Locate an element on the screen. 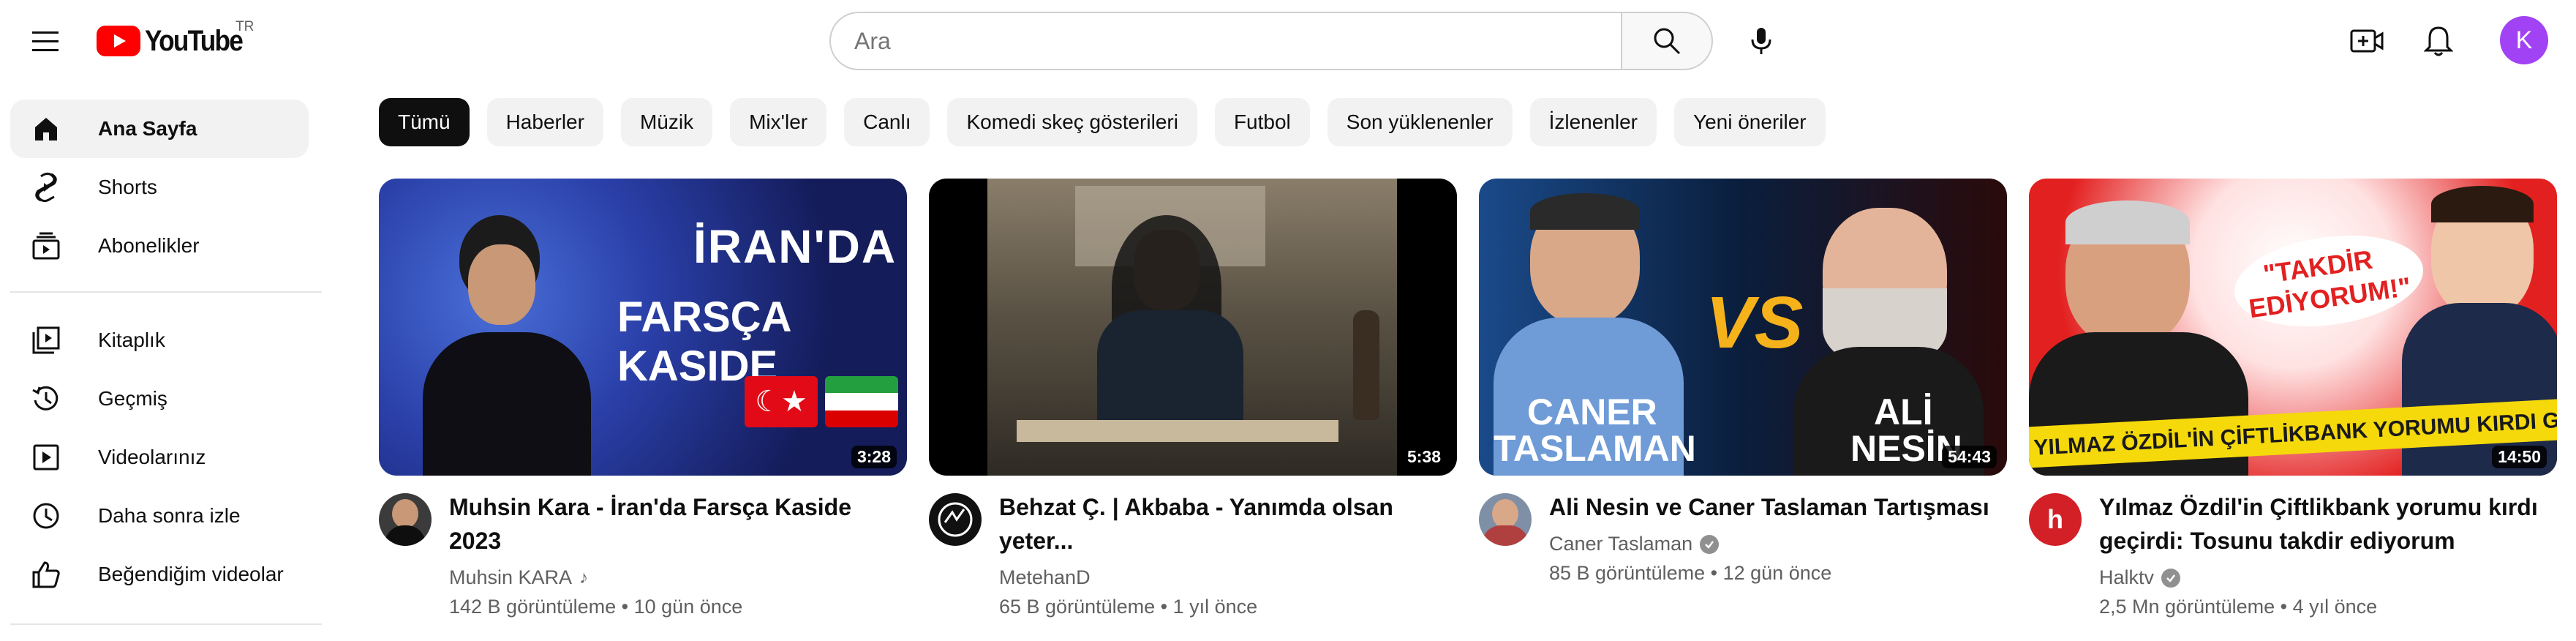  video-title: Muhsin Kara - İran'da Farsça Kaside 2023 is located at coordinates (672, 524).